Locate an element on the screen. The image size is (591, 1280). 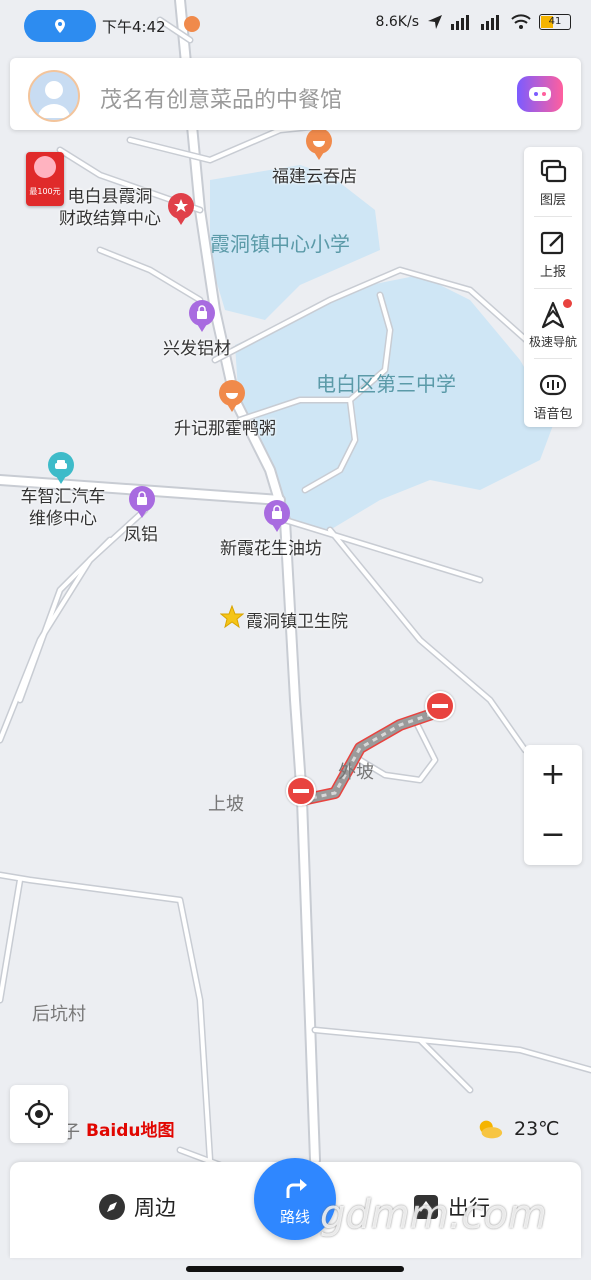
temperature: 23℃ is located at coordinates (537, 1129).